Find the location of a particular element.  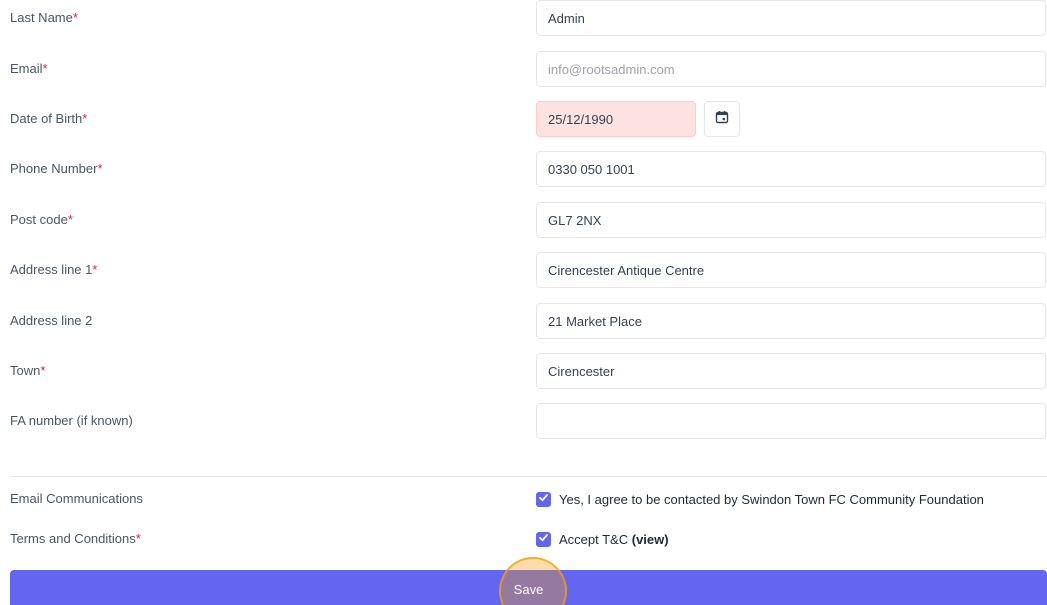

view-terms-link: (view) is located at coordinates (650, 539).